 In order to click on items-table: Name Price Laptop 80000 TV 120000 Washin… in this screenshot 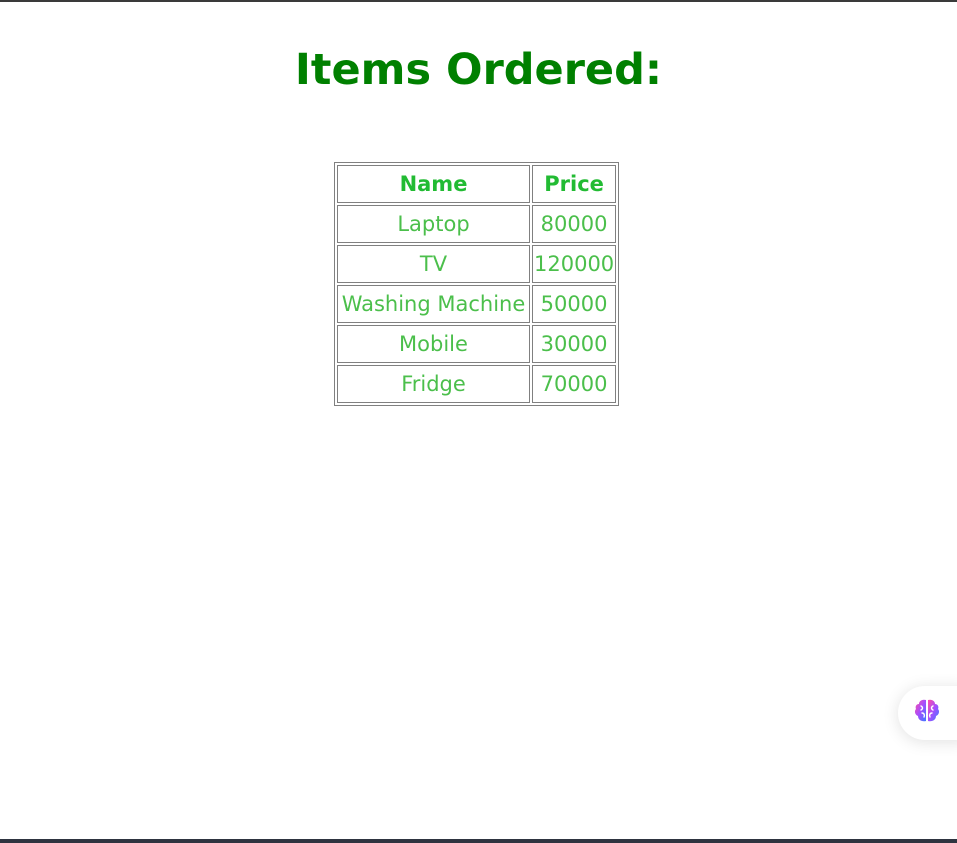, I will do `click(477, 284)`.